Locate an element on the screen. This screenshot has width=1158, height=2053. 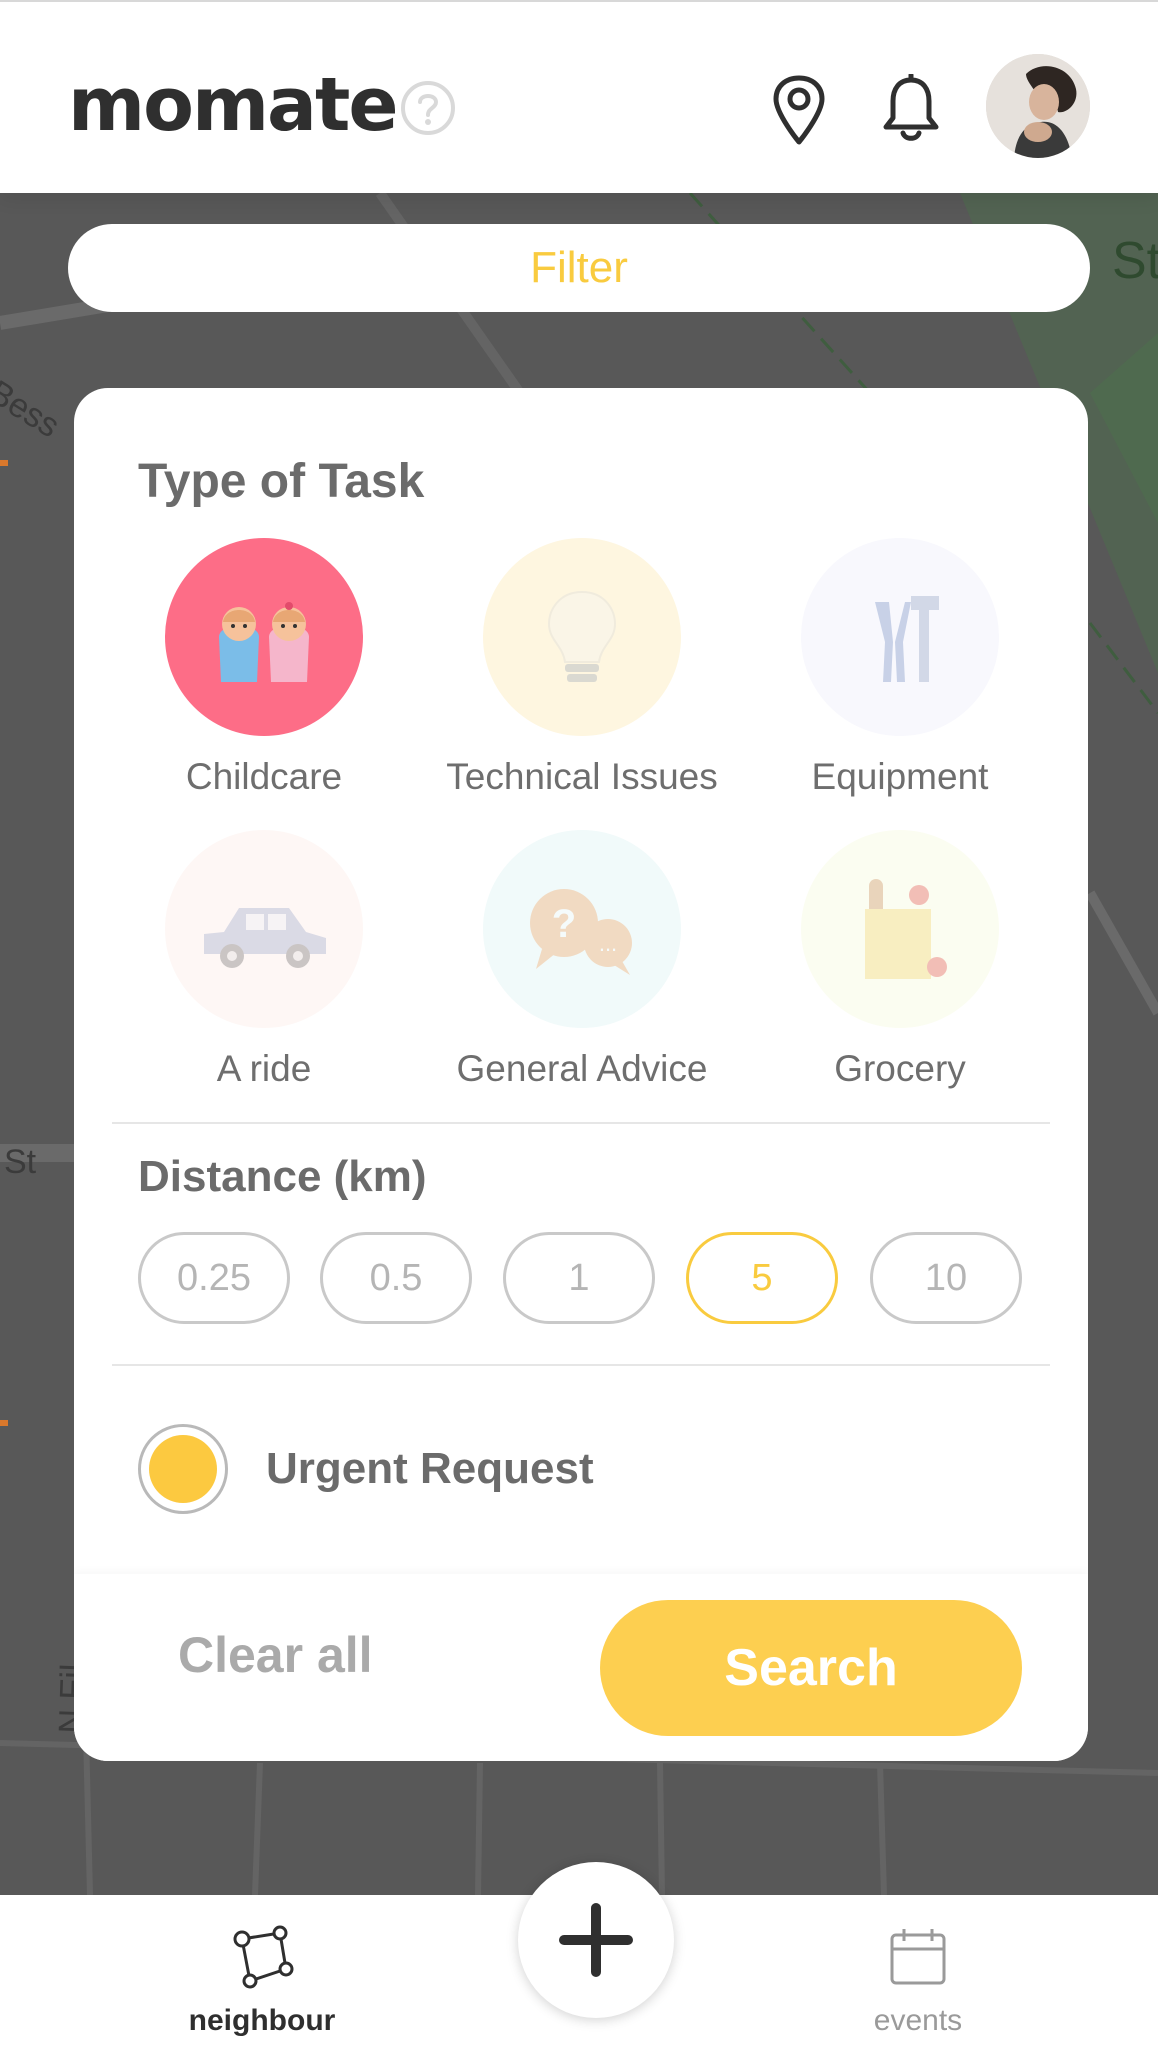
distance-option-5: 5 is located at coordinates (762, 1278).